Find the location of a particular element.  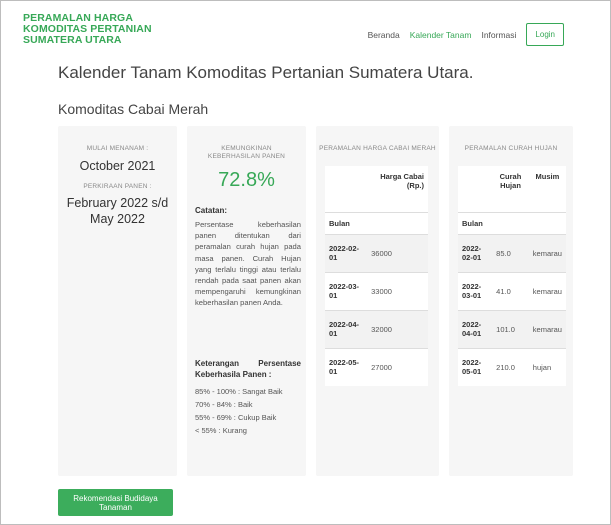

table-row: 2022-02-01 85.0 kemarau is located at coordinates (512, 252).